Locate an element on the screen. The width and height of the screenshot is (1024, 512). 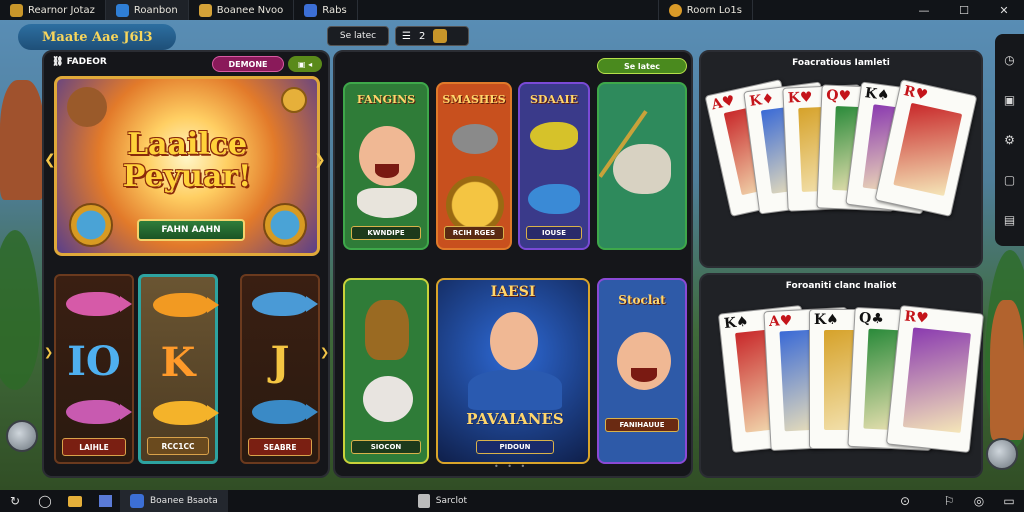
game-card is located at coordinates (642, 166).